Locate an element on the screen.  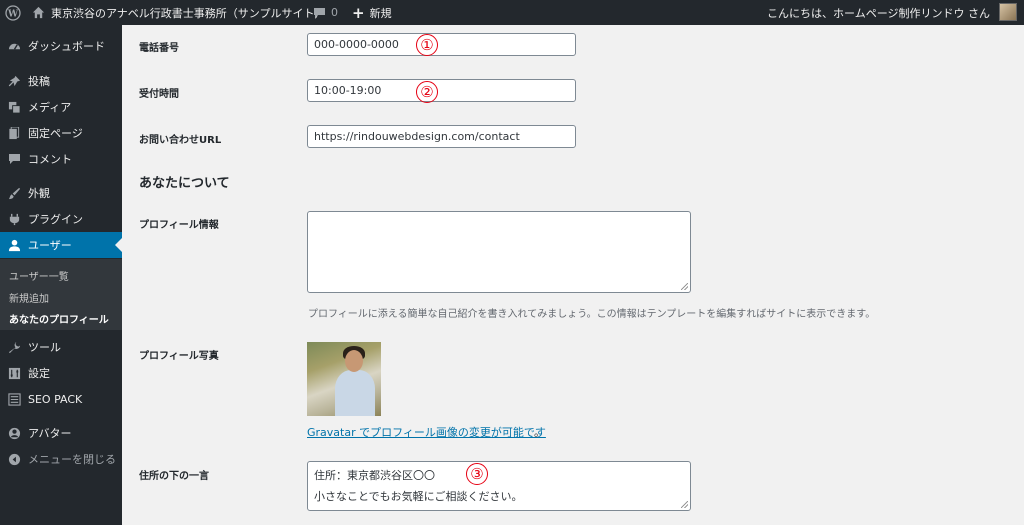
bio-label: プロフィール情報 is located at coordinates (179, 225).